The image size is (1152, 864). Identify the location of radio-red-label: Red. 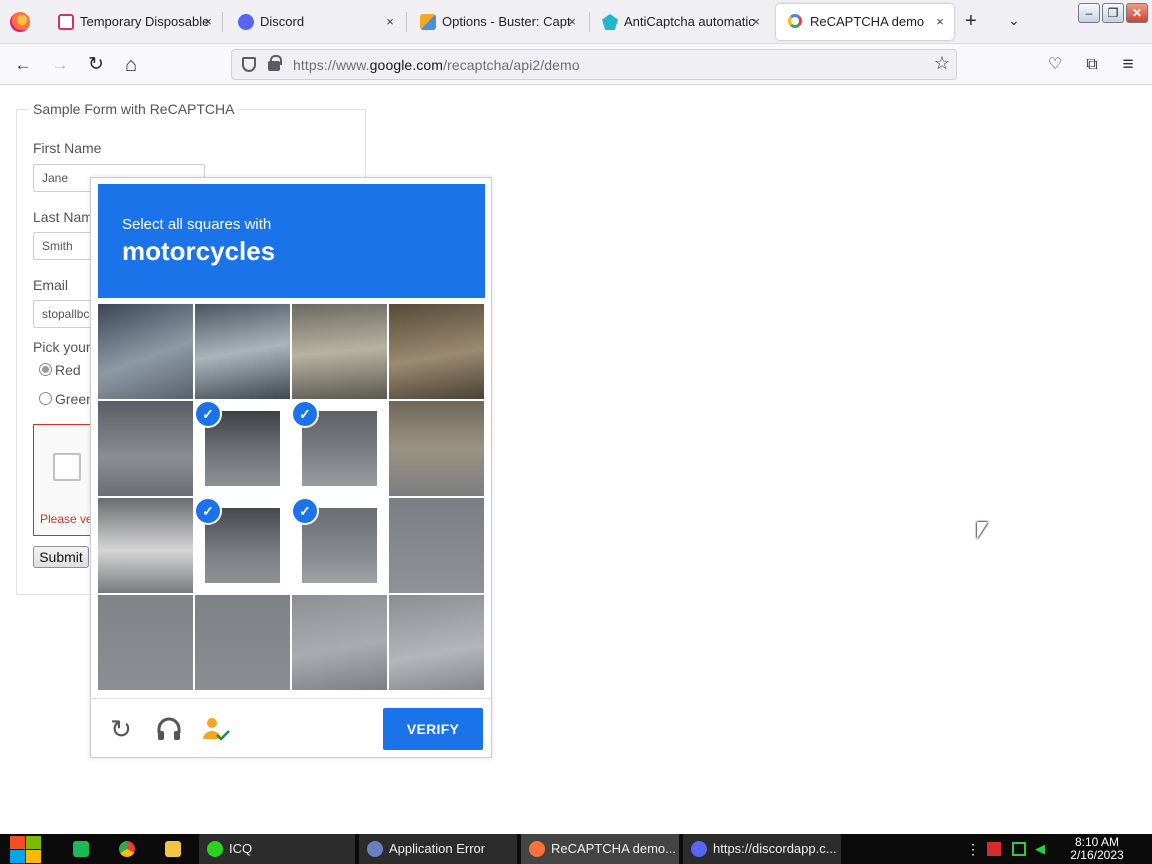
(68, 370).